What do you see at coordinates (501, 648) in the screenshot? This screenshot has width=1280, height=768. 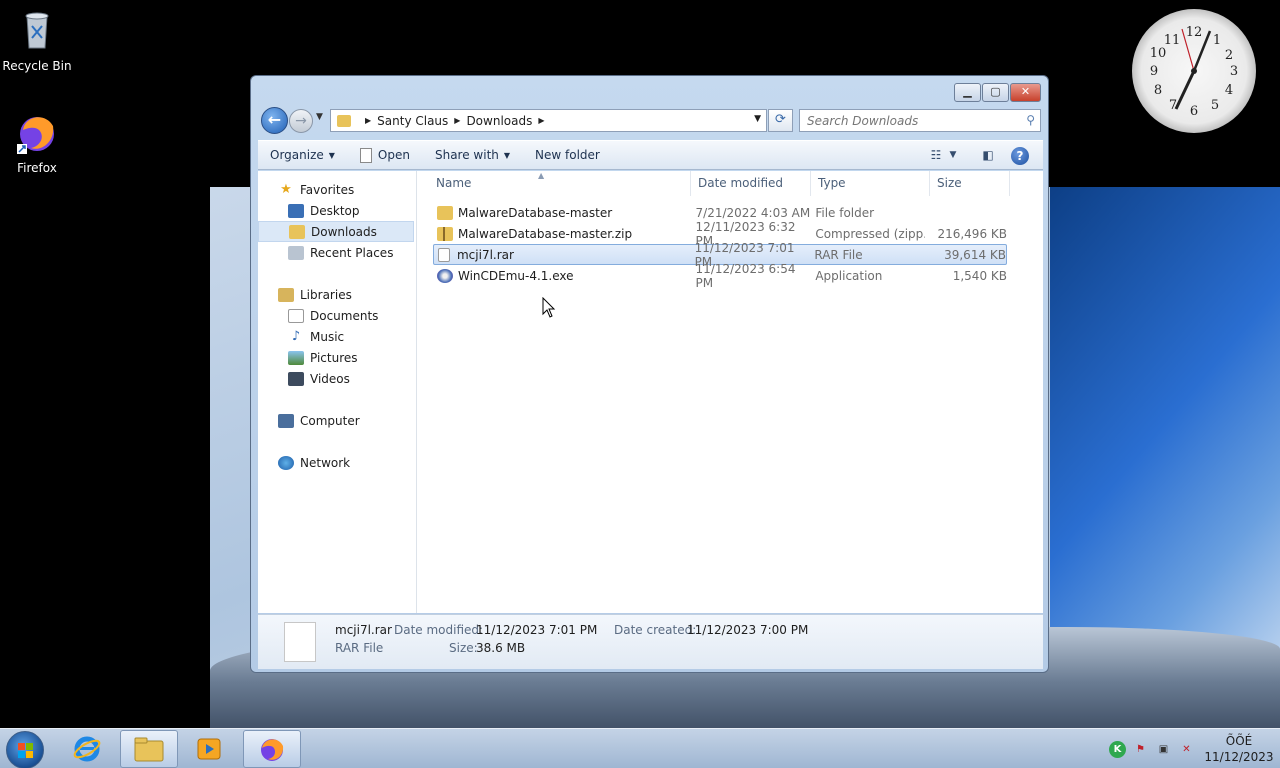 I see `details-size: 38.6 MB` at bounding box center [501, 648].